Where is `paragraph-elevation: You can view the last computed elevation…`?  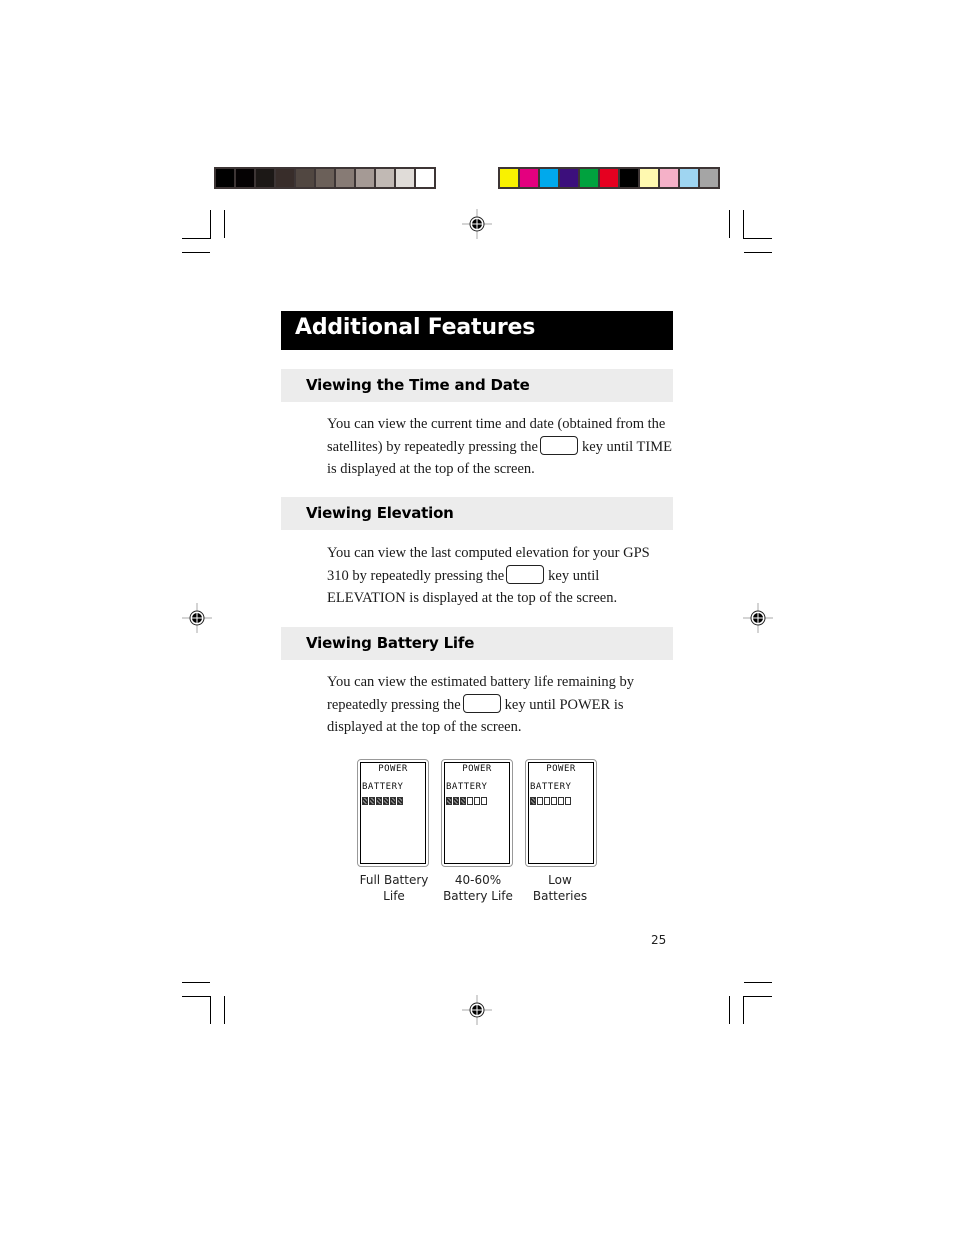 paragraph-elevation: You can view the last computed elevation… is located at coordinates (488, 575).